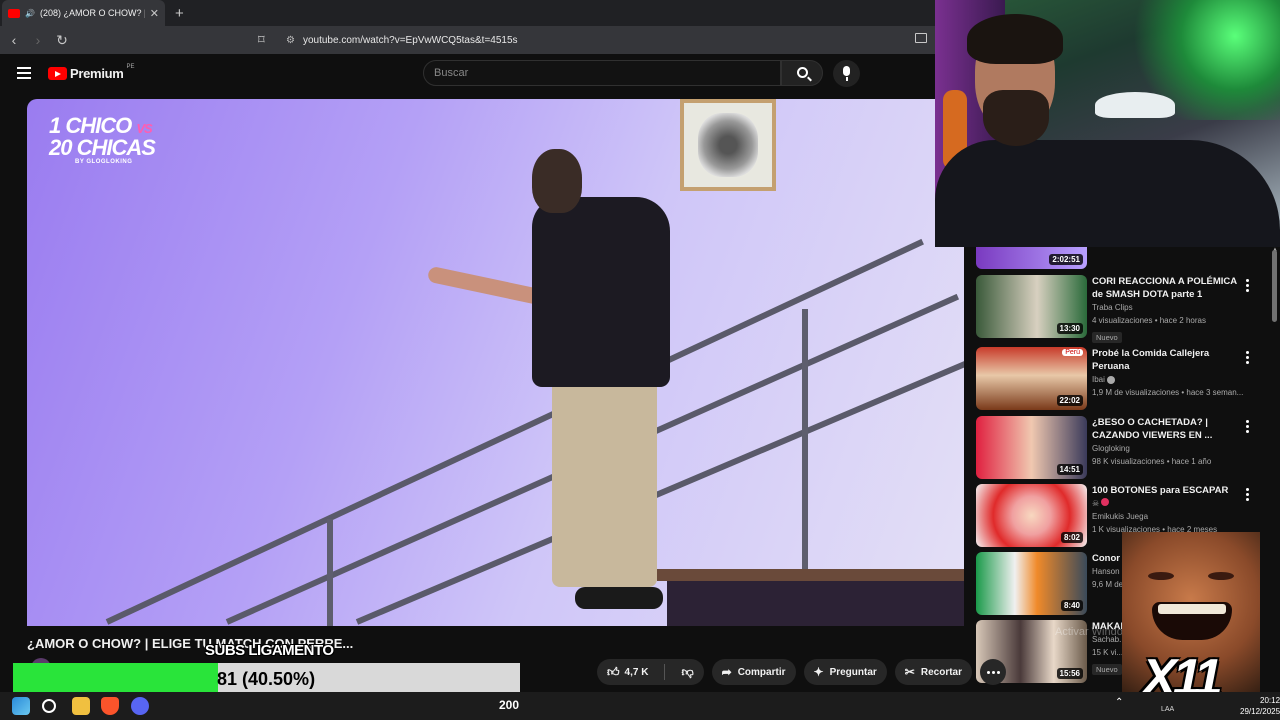 The width and height of the screenshot is (1280, 720). I want to click on youtube-header: Premium PE Buscar, so click(467, 74).